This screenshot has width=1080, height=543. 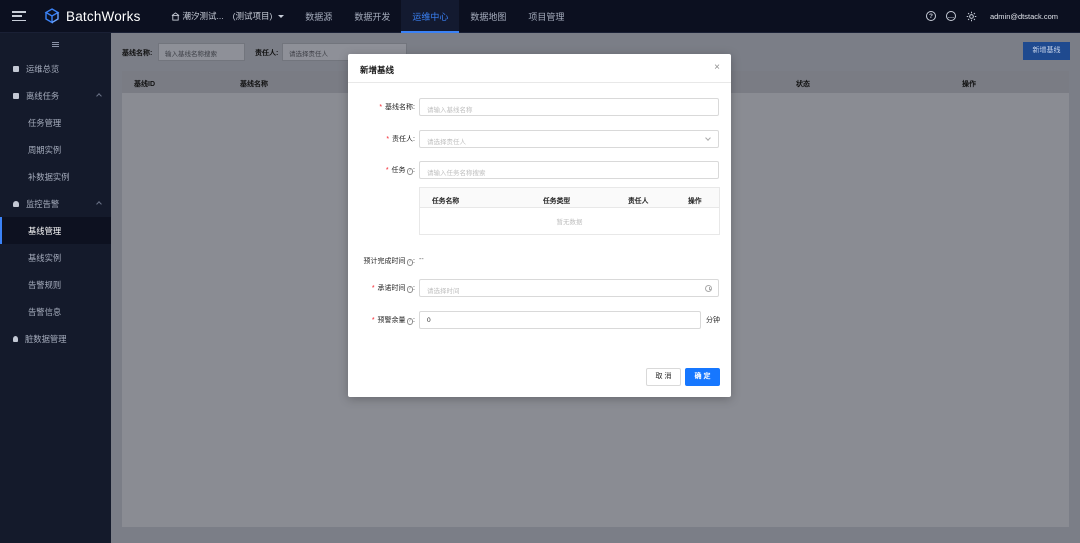 I want to click on task-icon, so click(x=16, y=95).